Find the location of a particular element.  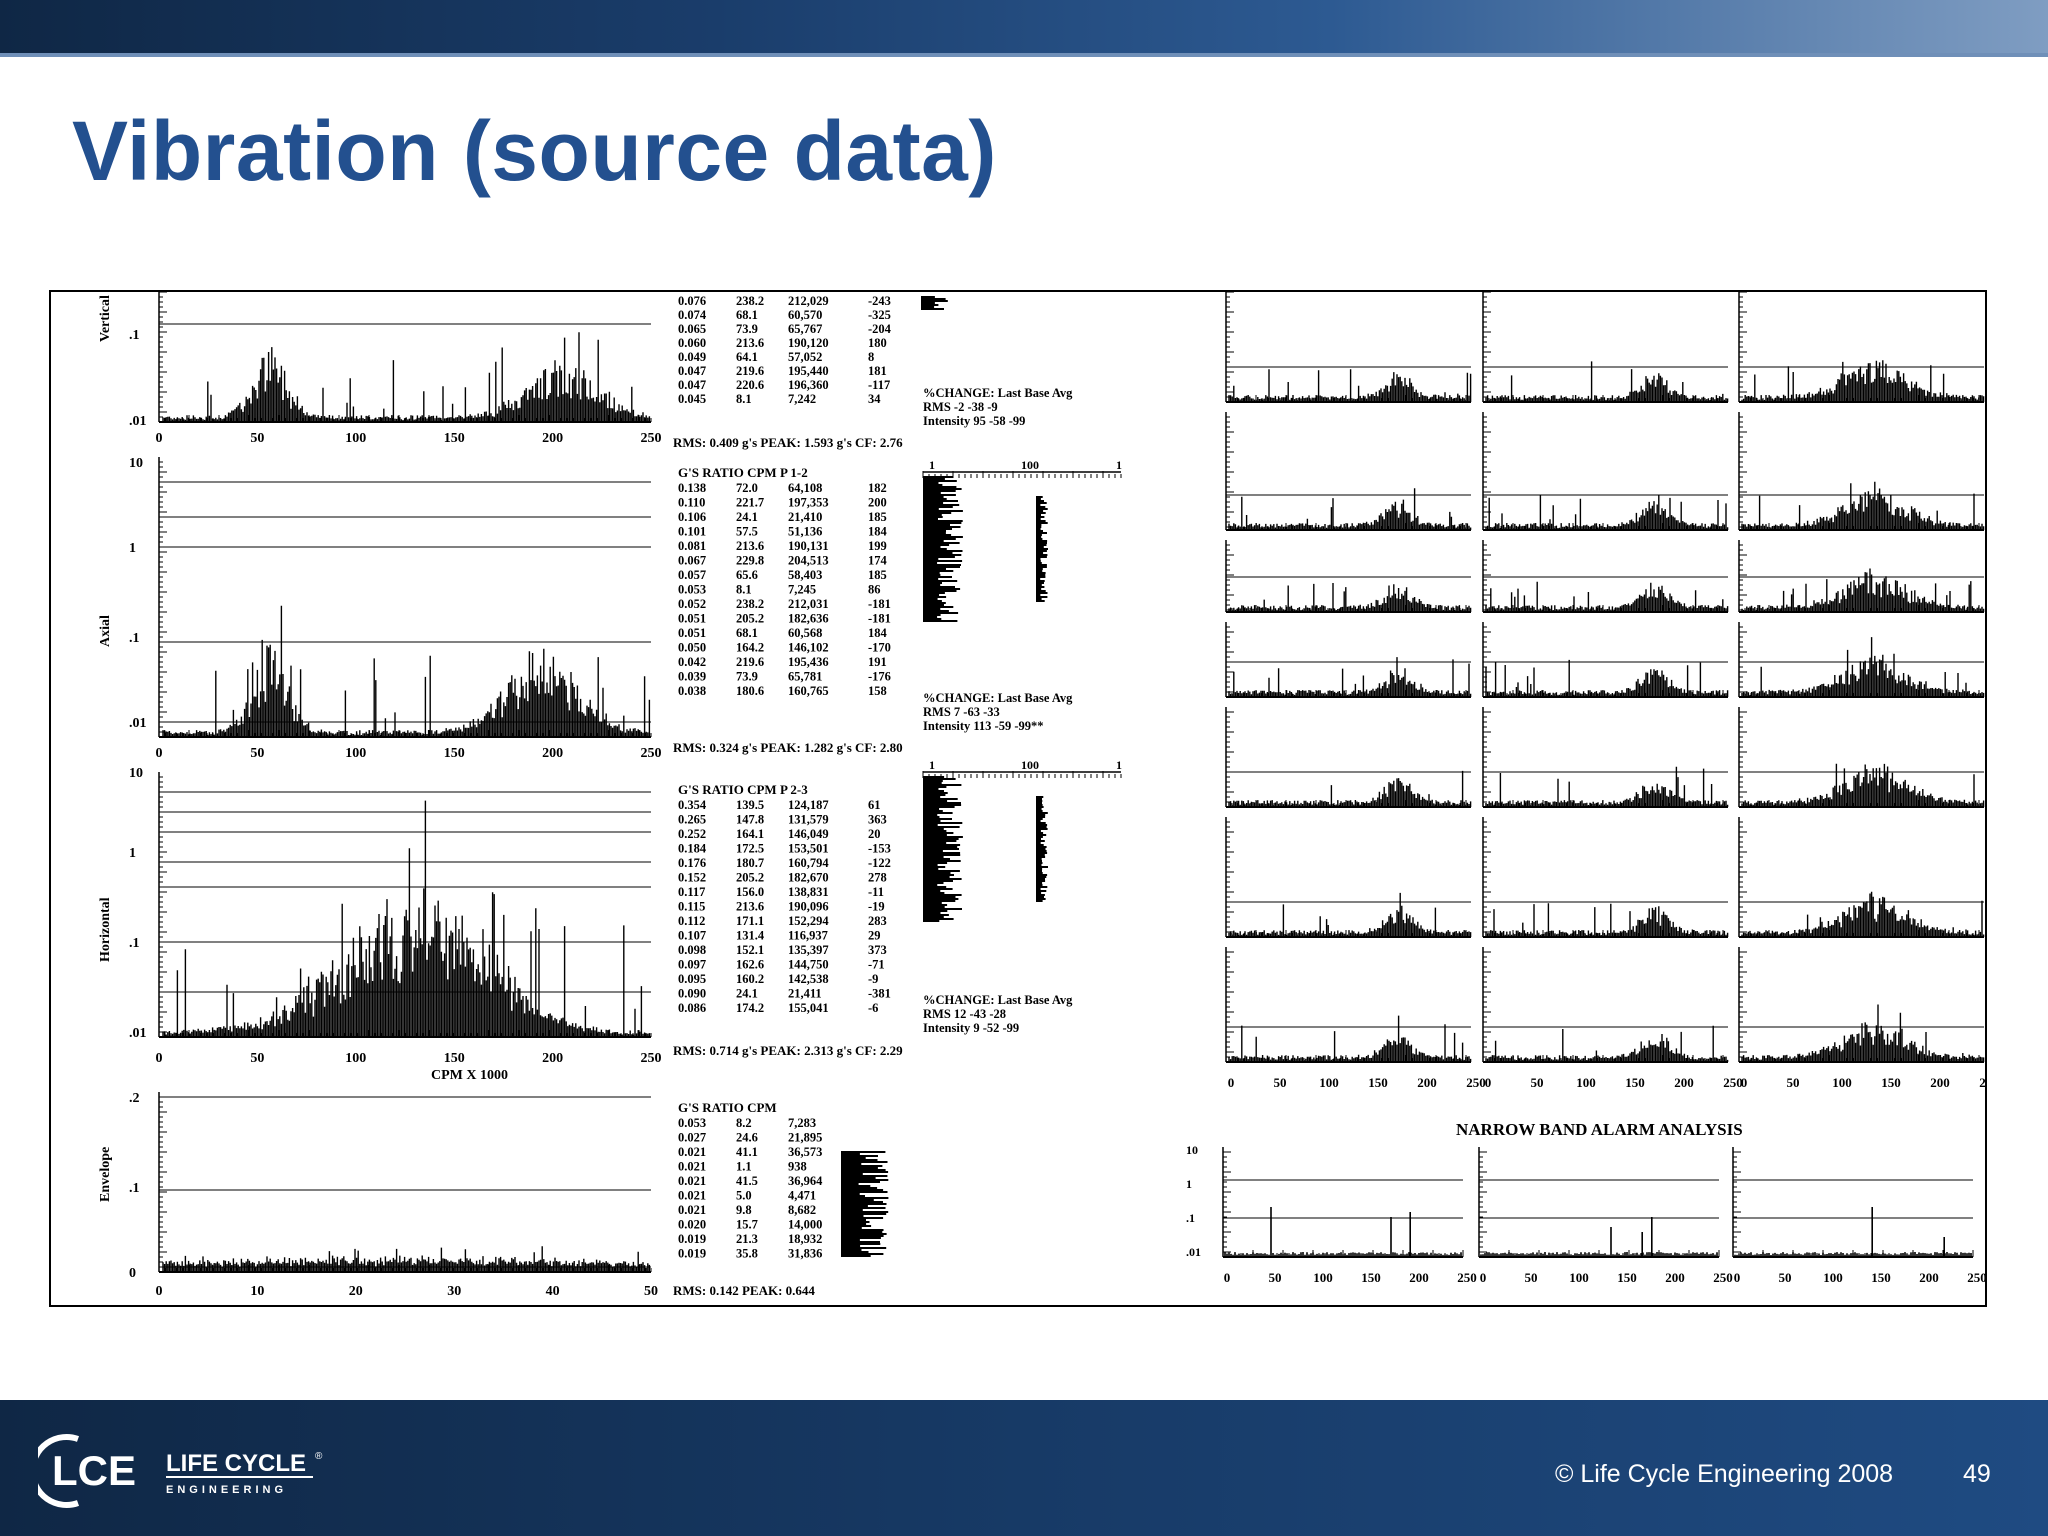

envelope-y-tick-label-2: 0 is located at coordinates (132, 1273).